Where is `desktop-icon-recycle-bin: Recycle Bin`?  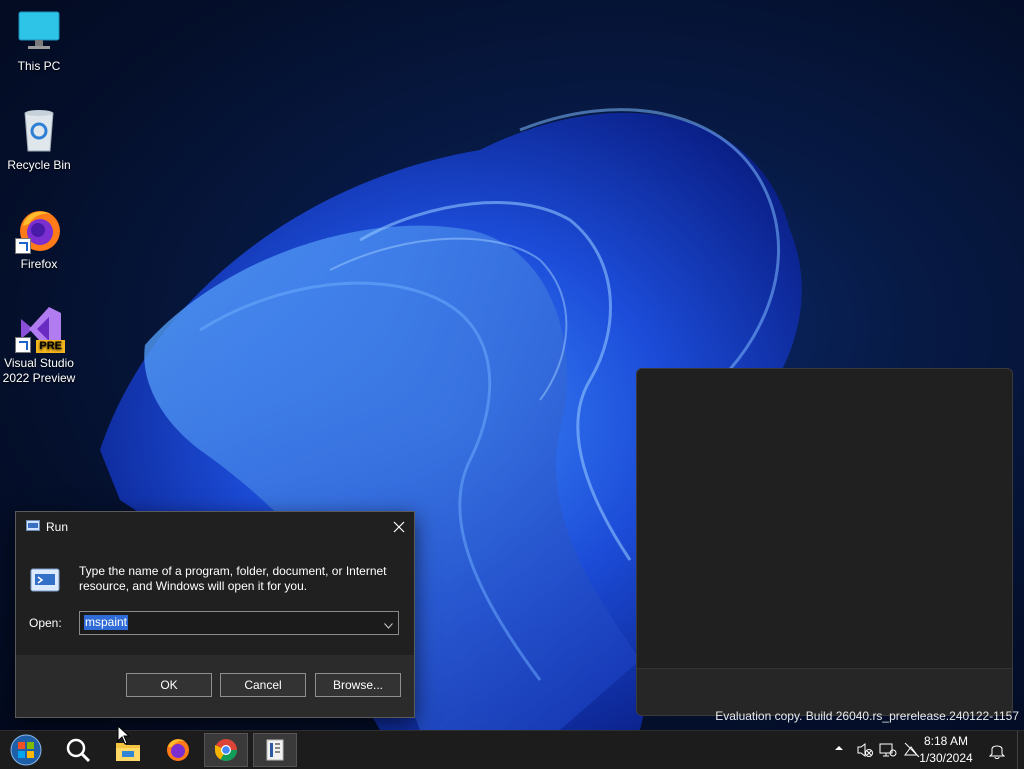 desktop-icon-recycle-bin: Recycle Bin is located at coordinates (39, 140).